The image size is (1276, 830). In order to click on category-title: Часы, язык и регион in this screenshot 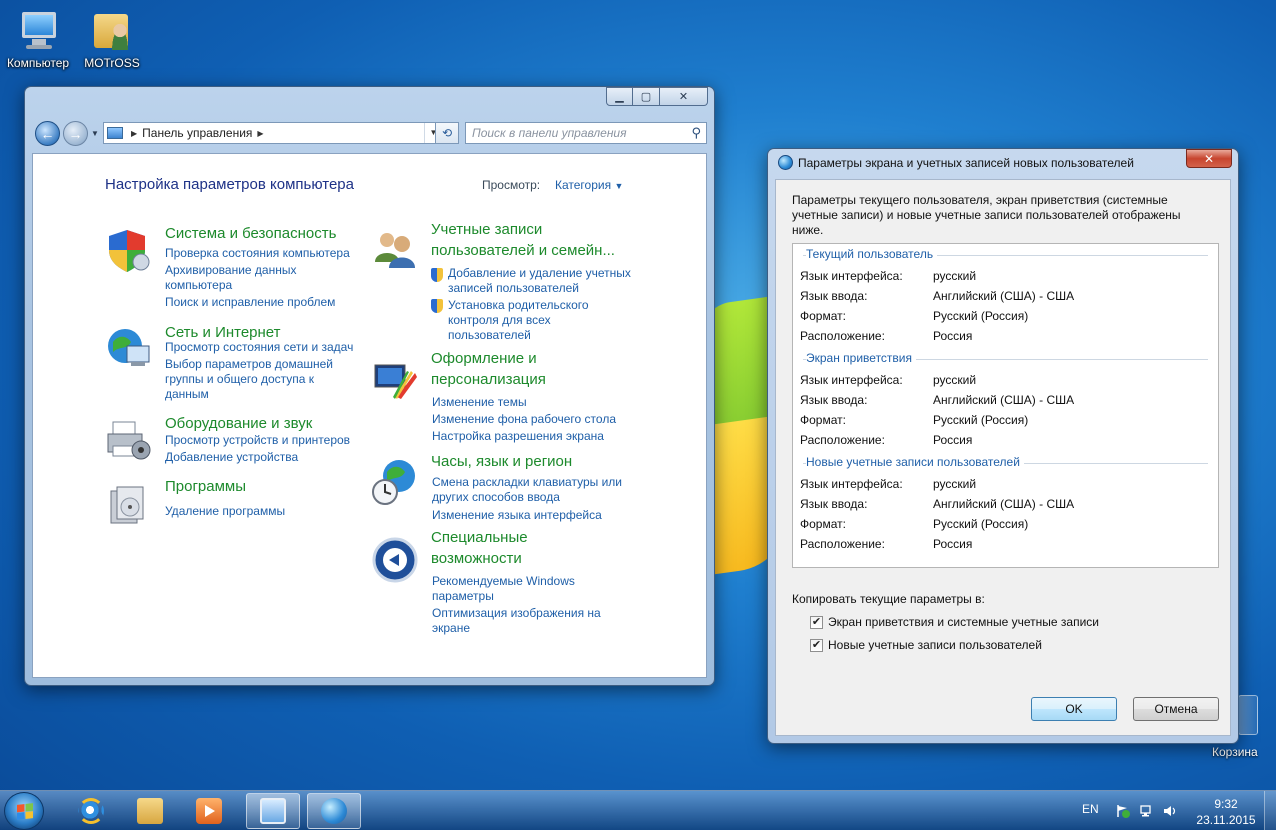, I will do `click(531, 461)`.